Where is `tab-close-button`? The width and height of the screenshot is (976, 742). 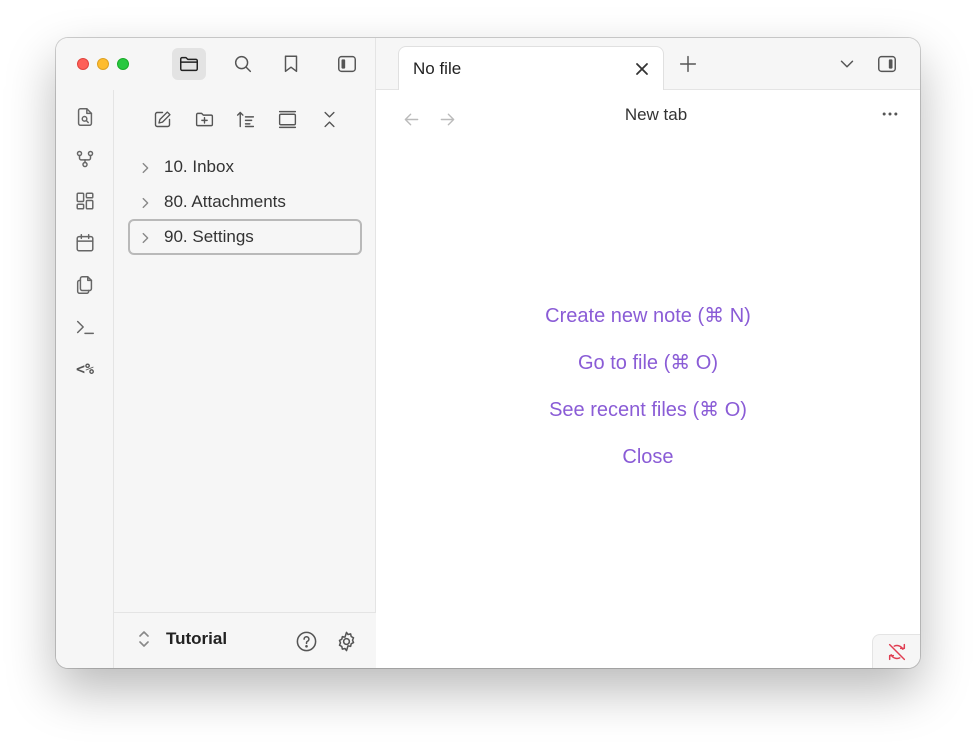 tab-close-button is located at coordinates (642, 69).